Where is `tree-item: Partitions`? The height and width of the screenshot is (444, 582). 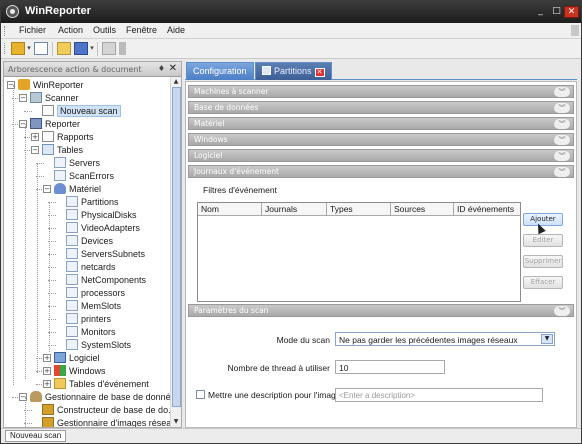 tree-item: Partitions is located at coordinates (87, 202).